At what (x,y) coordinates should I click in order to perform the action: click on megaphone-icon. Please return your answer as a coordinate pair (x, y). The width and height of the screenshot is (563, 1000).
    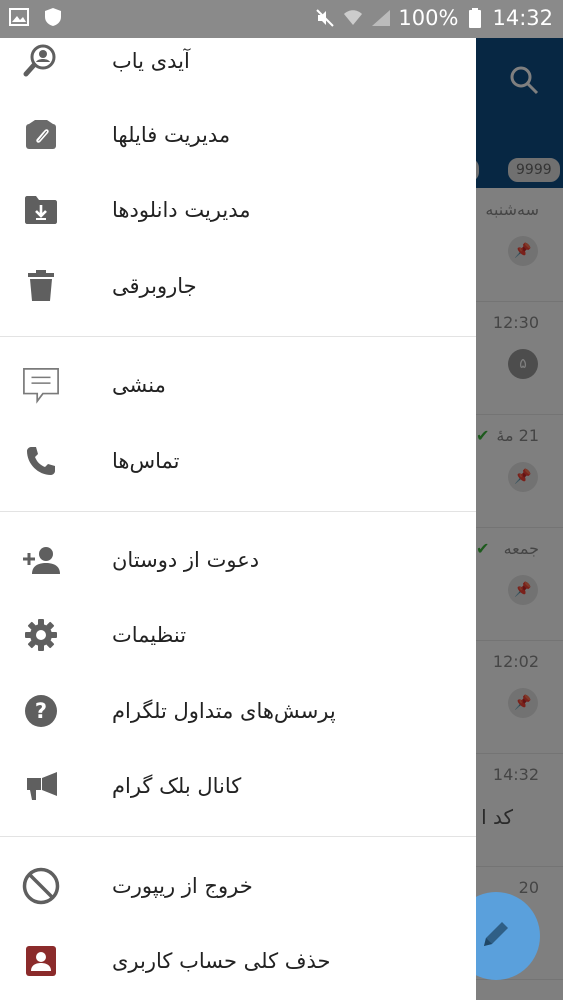
    Looking at the image, I should click on (41, 786).